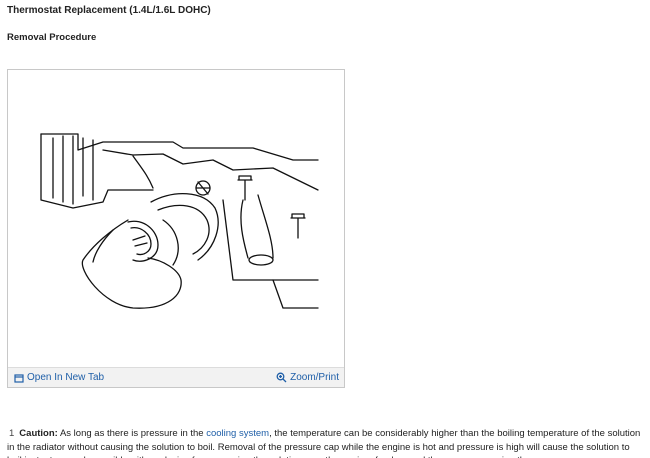 This screenshot has width=650, height=458. I want to click on figure-toolbar: Open In New Tab Zoom/Print, so click(176, 377).